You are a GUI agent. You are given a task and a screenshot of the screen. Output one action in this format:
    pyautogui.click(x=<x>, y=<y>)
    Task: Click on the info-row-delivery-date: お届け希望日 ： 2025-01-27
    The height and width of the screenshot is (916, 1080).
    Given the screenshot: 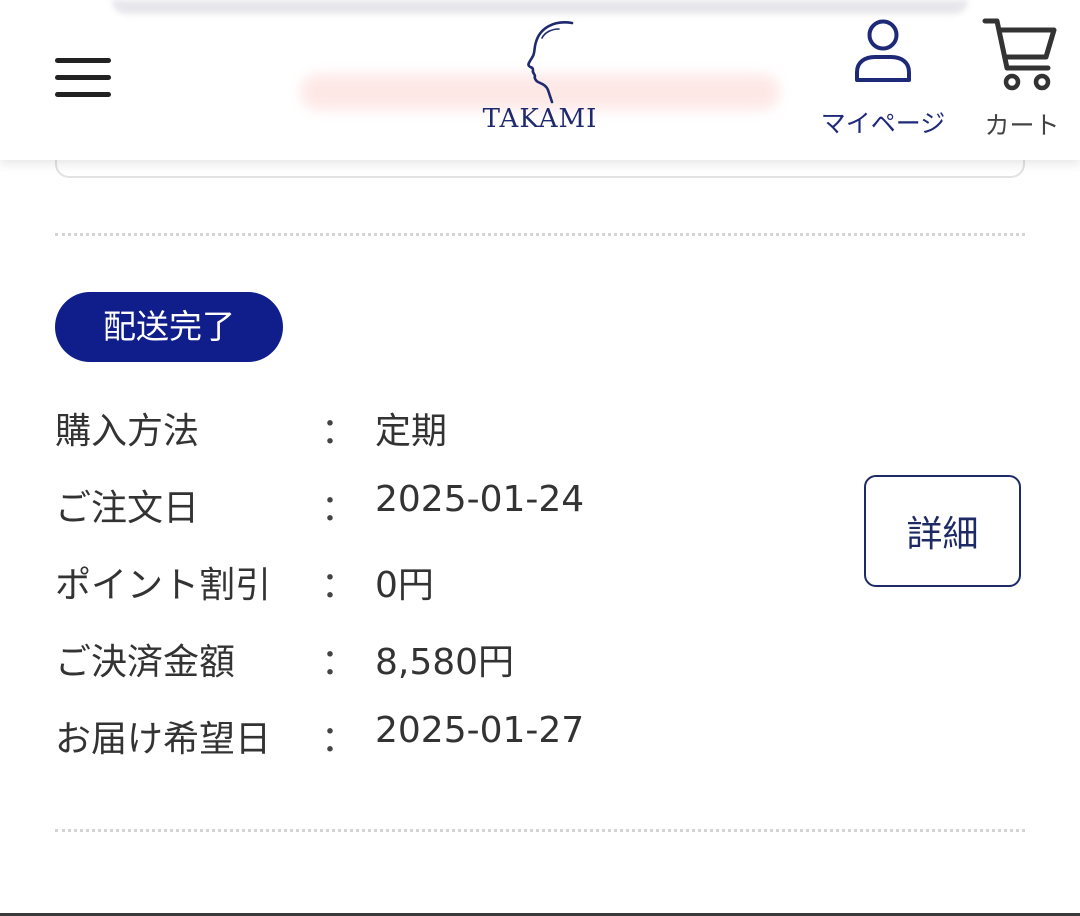 What is the action you would take?
    pyautogui.click(x=415, y=738)
    